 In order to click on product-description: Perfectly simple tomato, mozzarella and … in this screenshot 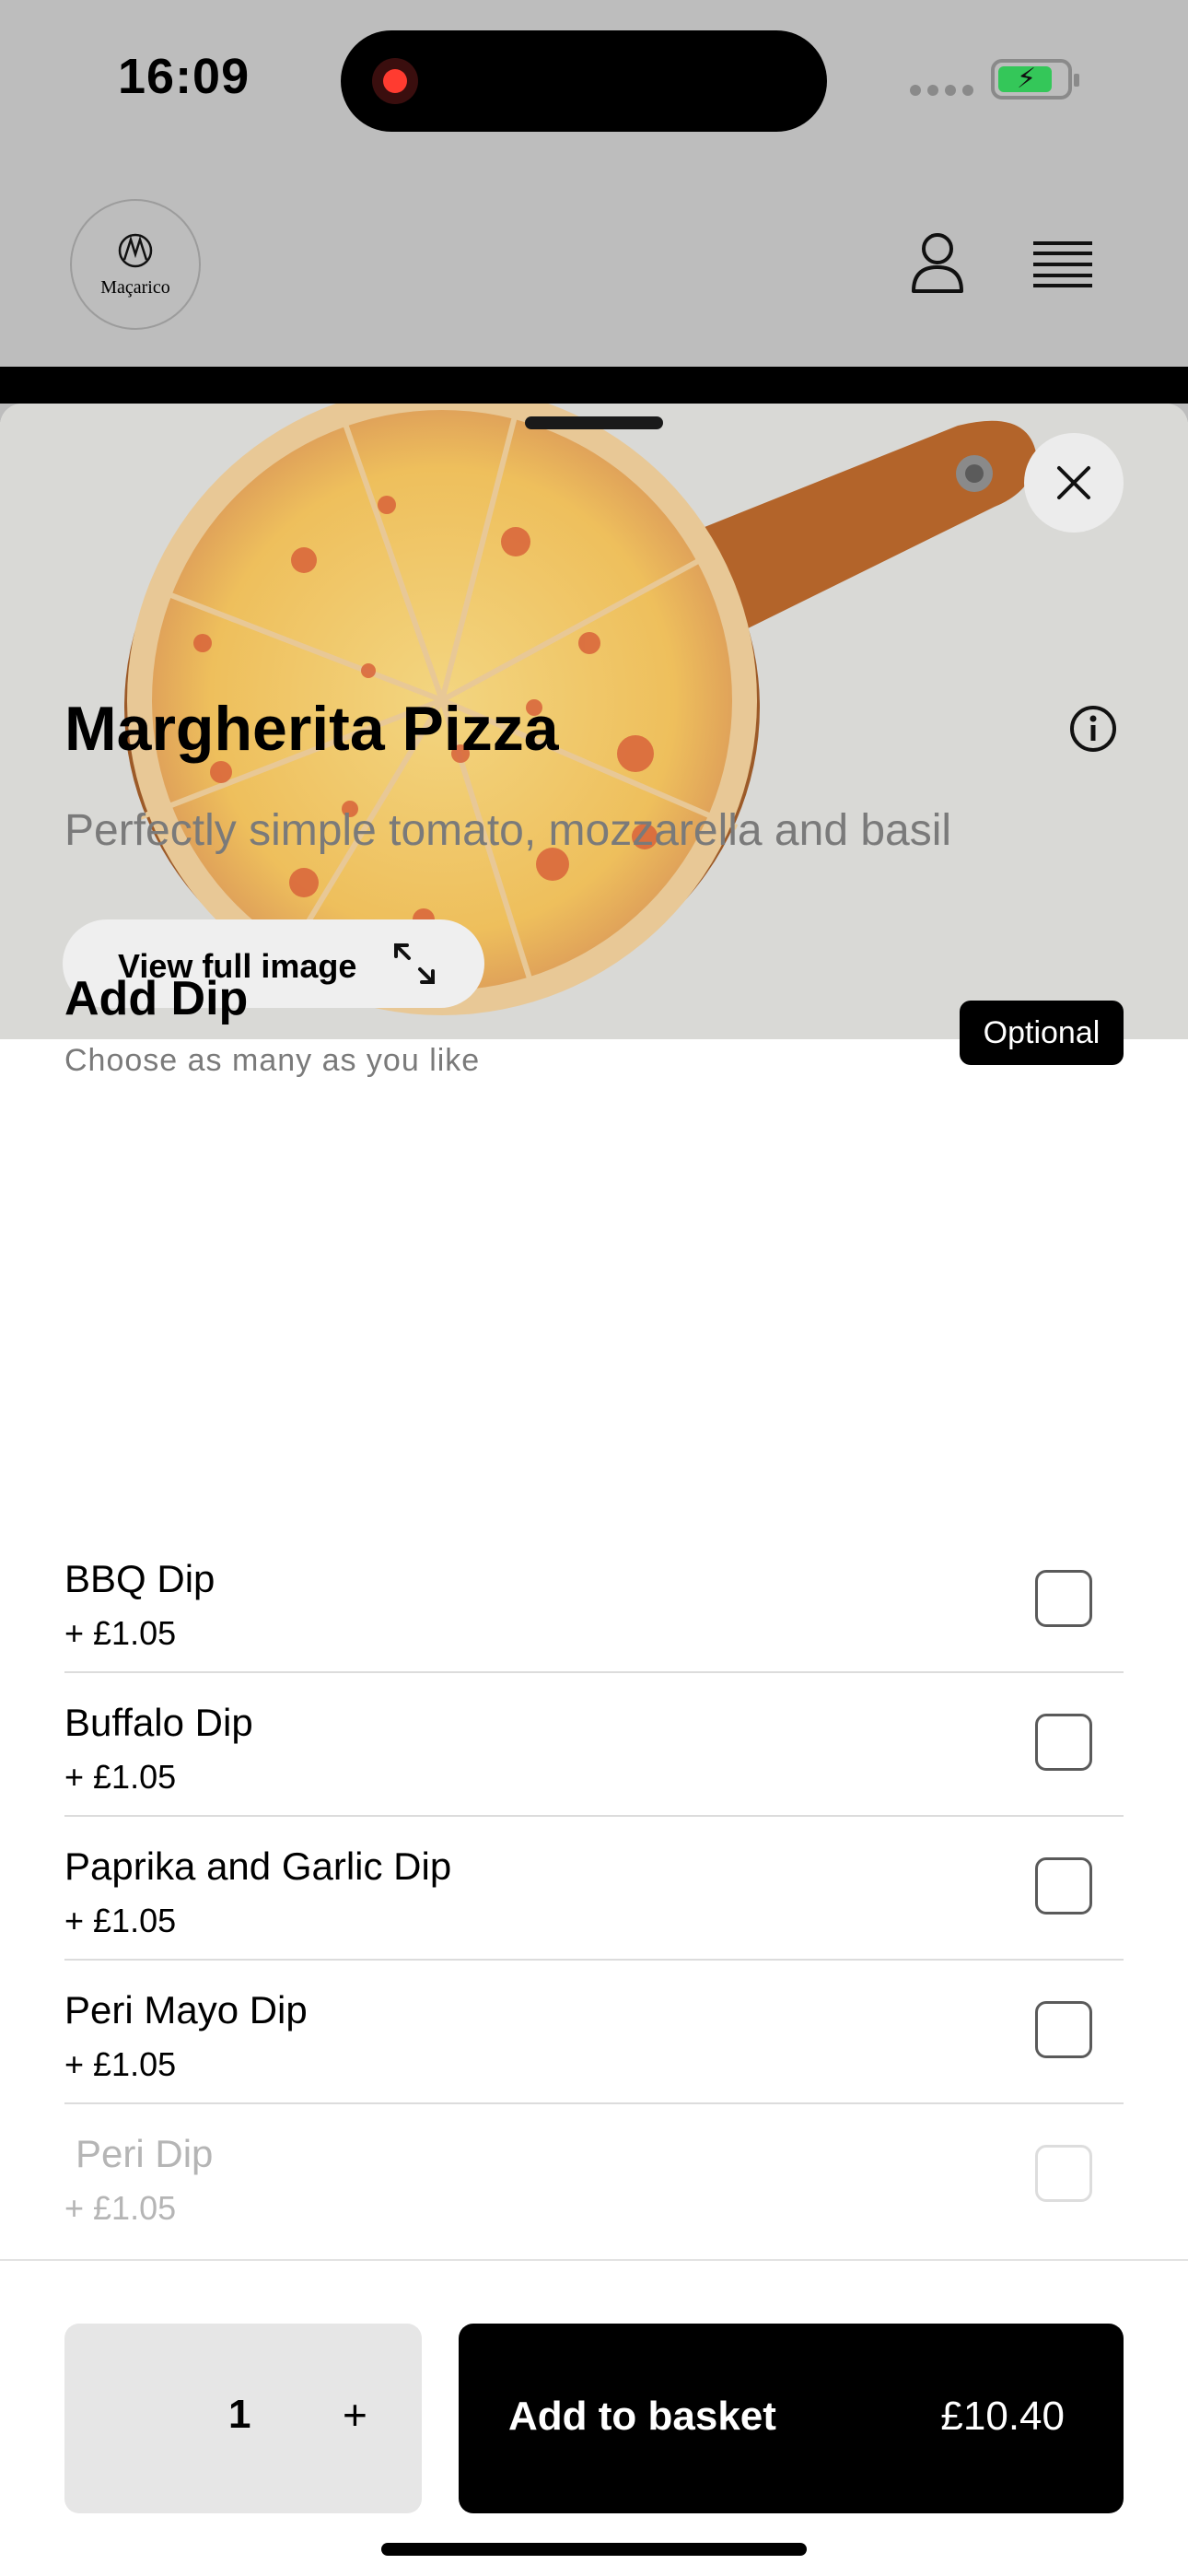, I will do `click(508, 830)`.